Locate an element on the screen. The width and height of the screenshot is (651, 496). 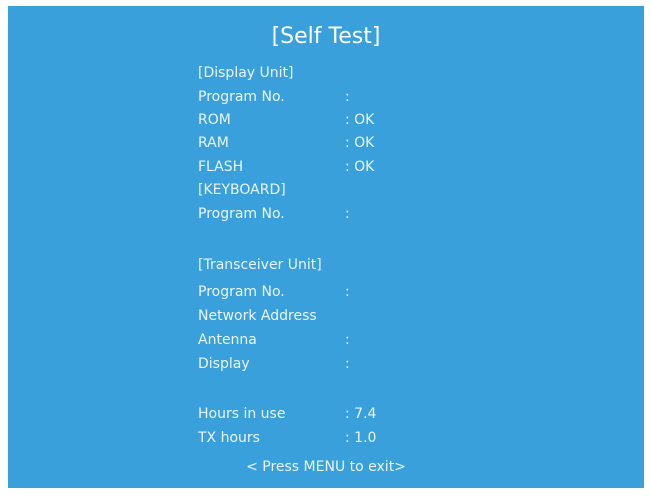
tx-hours-row: TX hours : 1.0 is located at coordinates (287, 438).